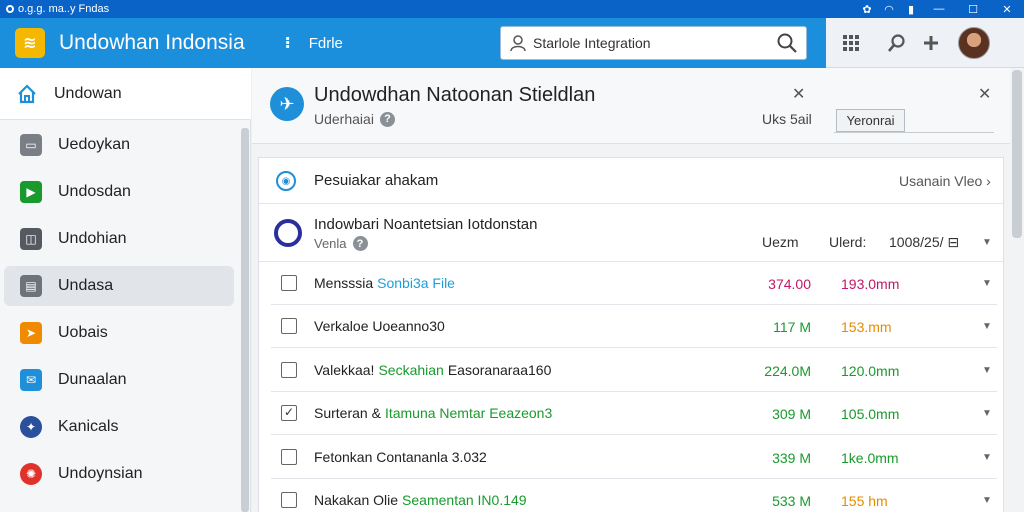 The height and width of the screenshot is (512, 1024). I want to click on row-length: 1ke.0mm, so click(870, 458).